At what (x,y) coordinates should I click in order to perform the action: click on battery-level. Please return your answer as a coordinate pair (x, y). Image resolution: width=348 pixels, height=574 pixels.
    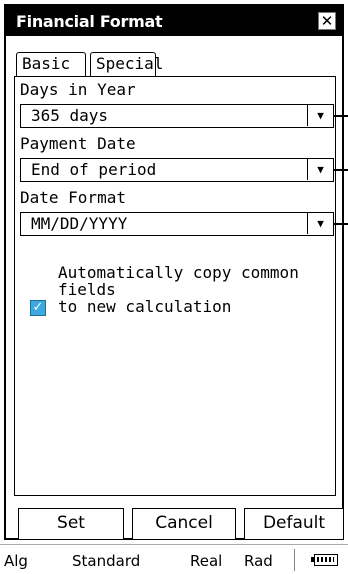
    Looking at the image, I should click on (325, 559).